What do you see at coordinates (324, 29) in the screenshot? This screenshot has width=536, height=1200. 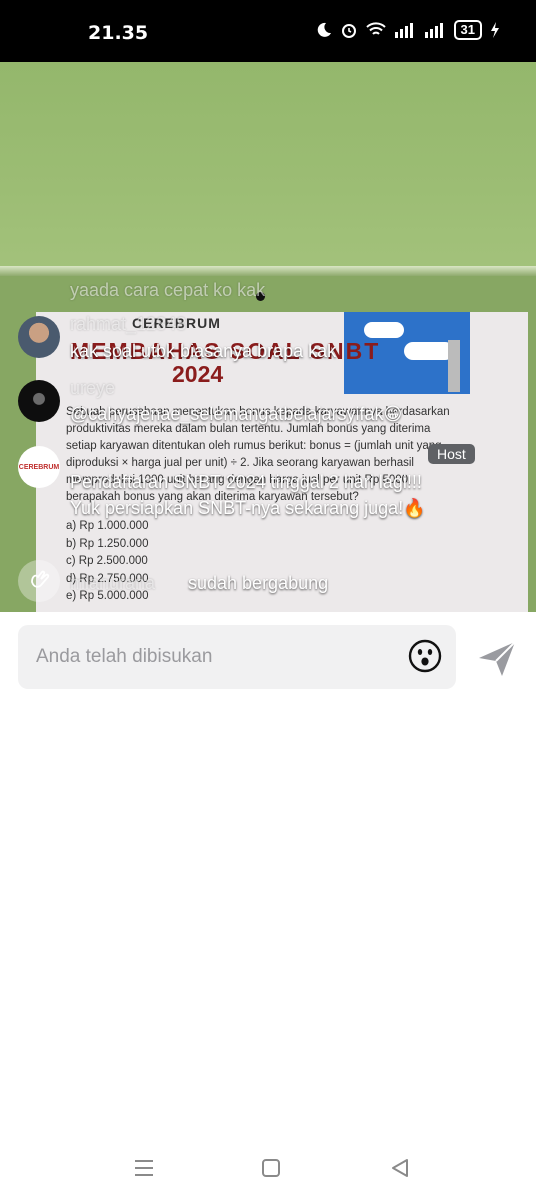 I see `moon-icon` at bounding box center [324, 29].